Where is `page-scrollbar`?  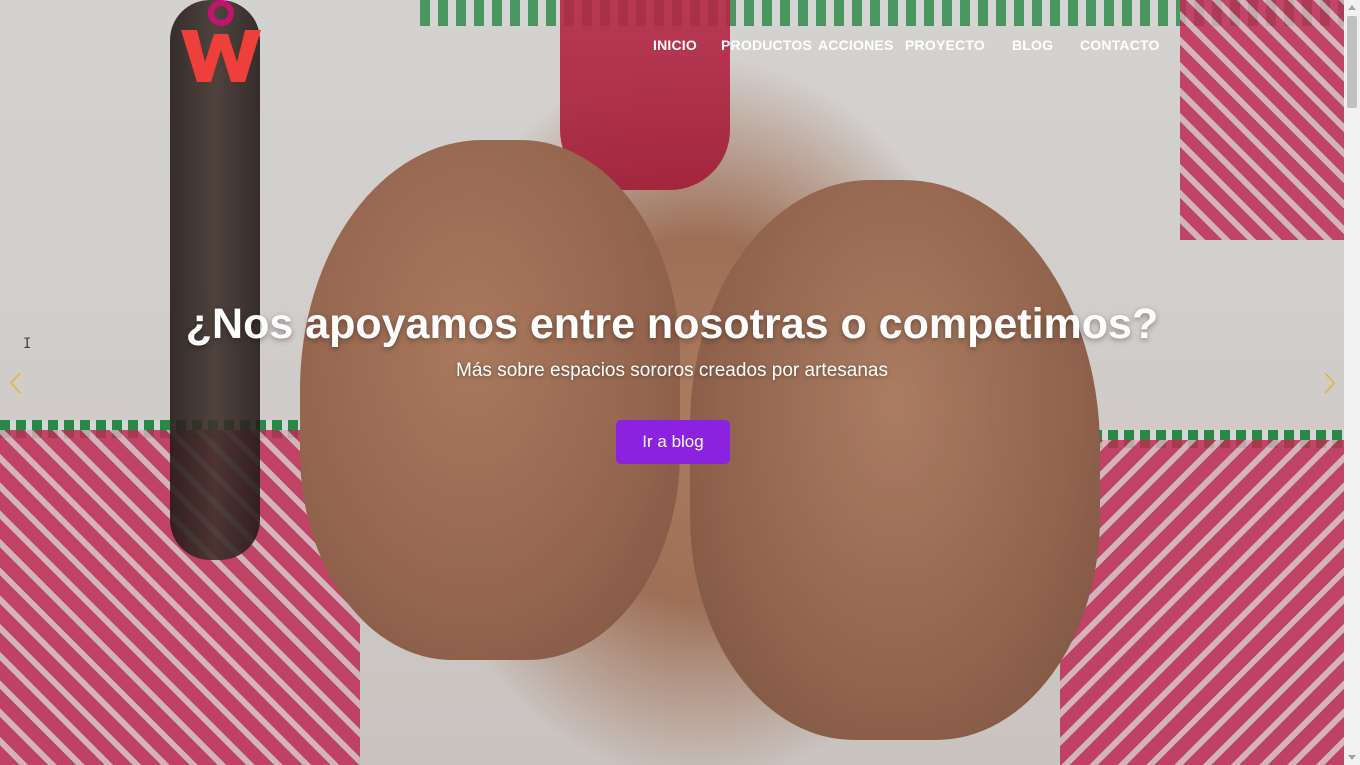 page-scrollbar is located at coordinates (1352, 382).